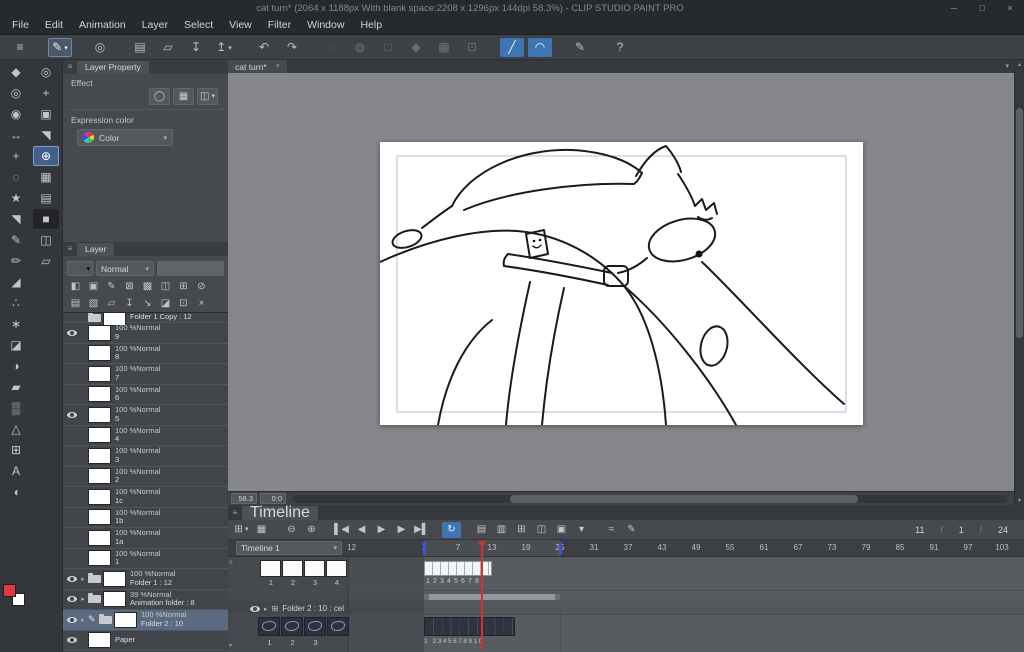  I want to click on layer-row: Paper, so click(145, 641).